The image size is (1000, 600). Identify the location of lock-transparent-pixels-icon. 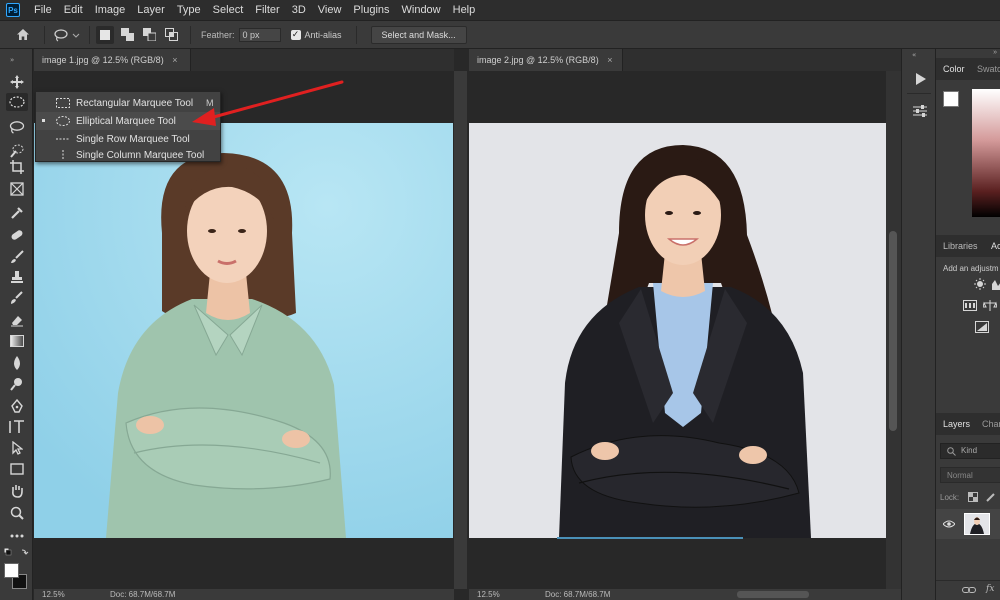
(973, 497).